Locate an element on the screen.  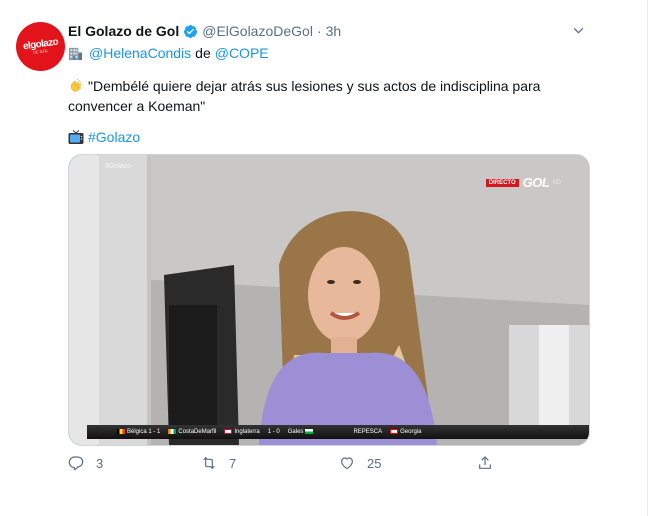
tweet-actions: 3 7 25 is located at coordinates (288, 465).